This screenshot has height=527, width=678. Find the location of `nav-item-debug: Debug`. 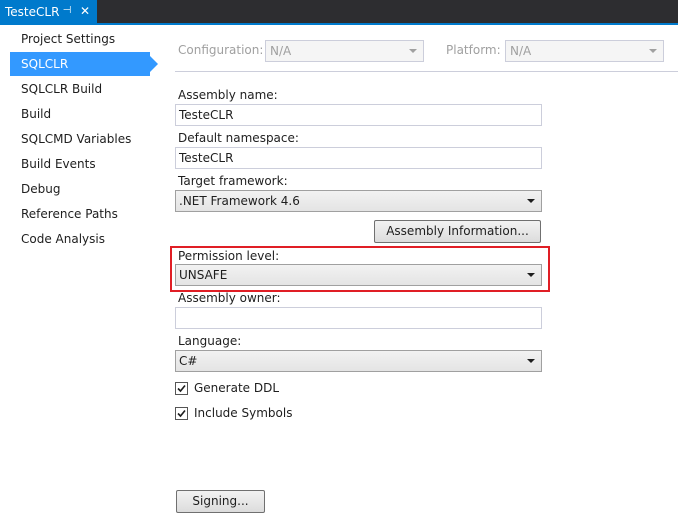

nav-item-debug: Debug is located at coordinates (80, 189).